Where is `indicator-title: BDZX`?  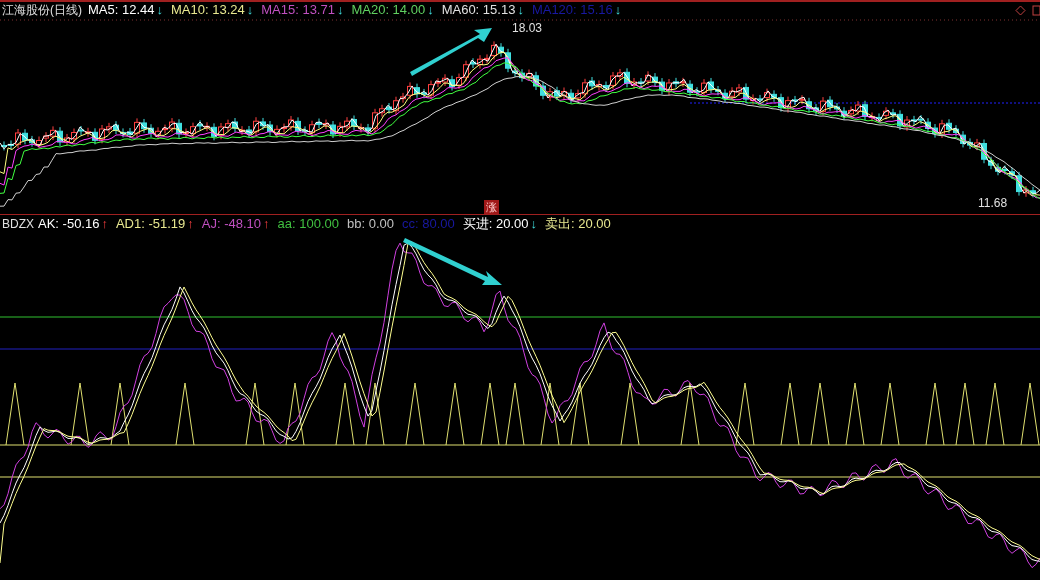 indicator-title: BDZX is located at coordinates (18, 224).